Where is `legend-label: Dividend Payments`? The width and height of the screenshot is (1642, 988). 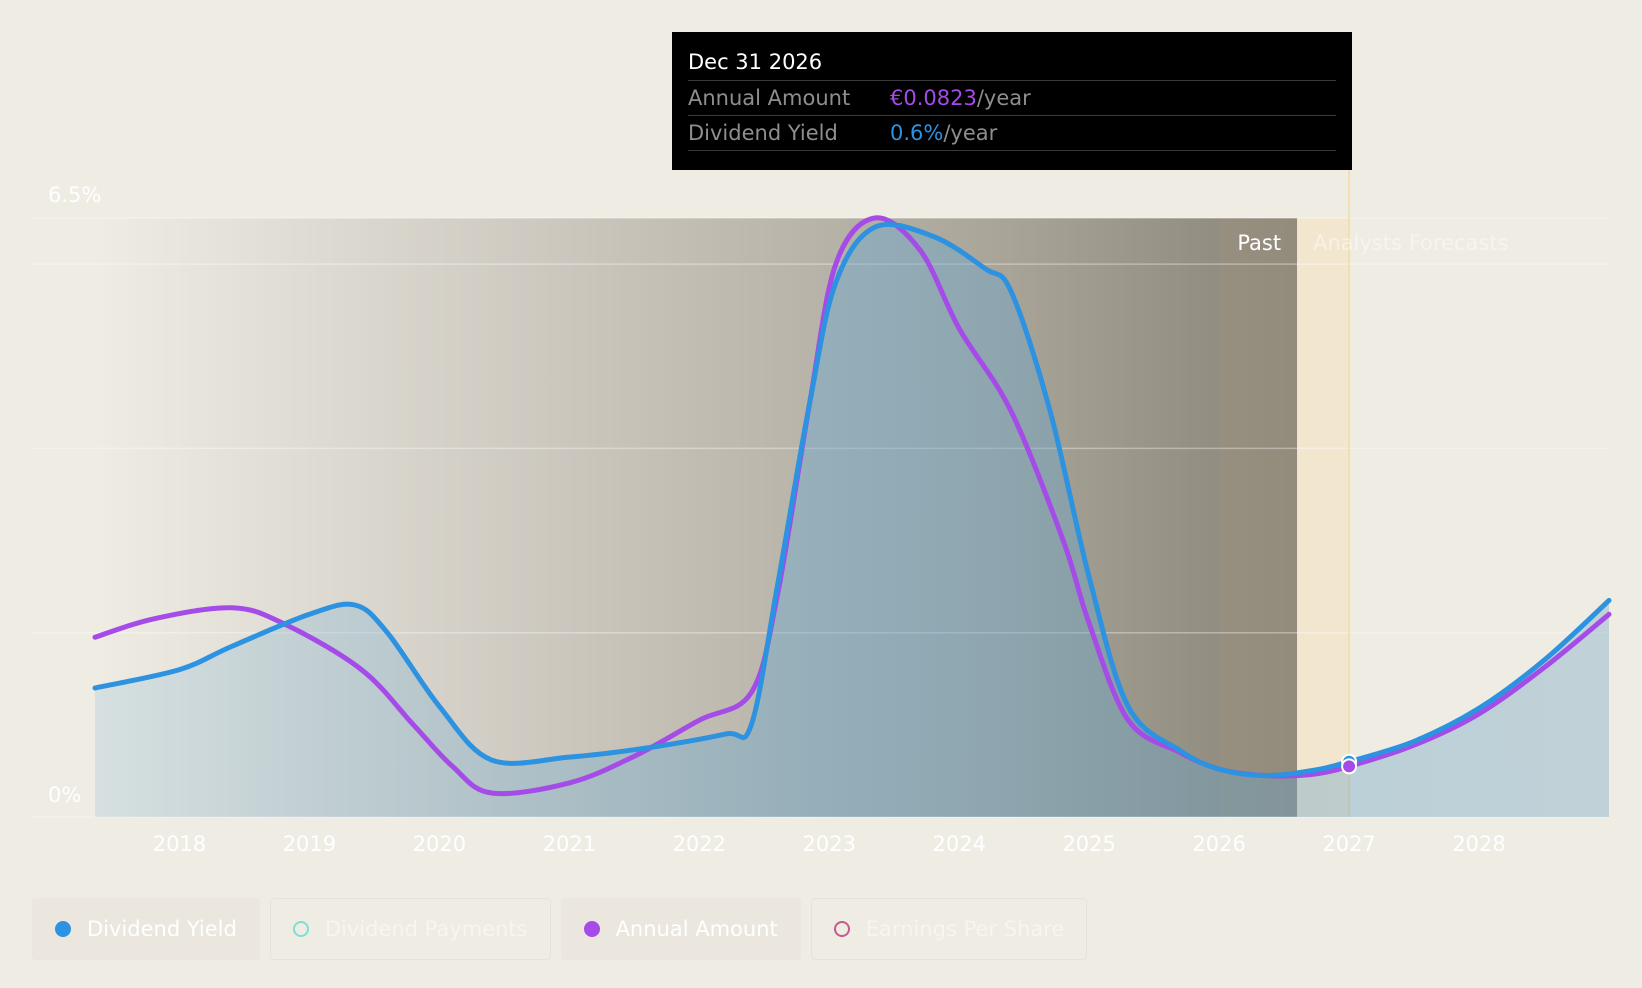 legend-label: Dividend Payments is located at coordinates (426, 929).